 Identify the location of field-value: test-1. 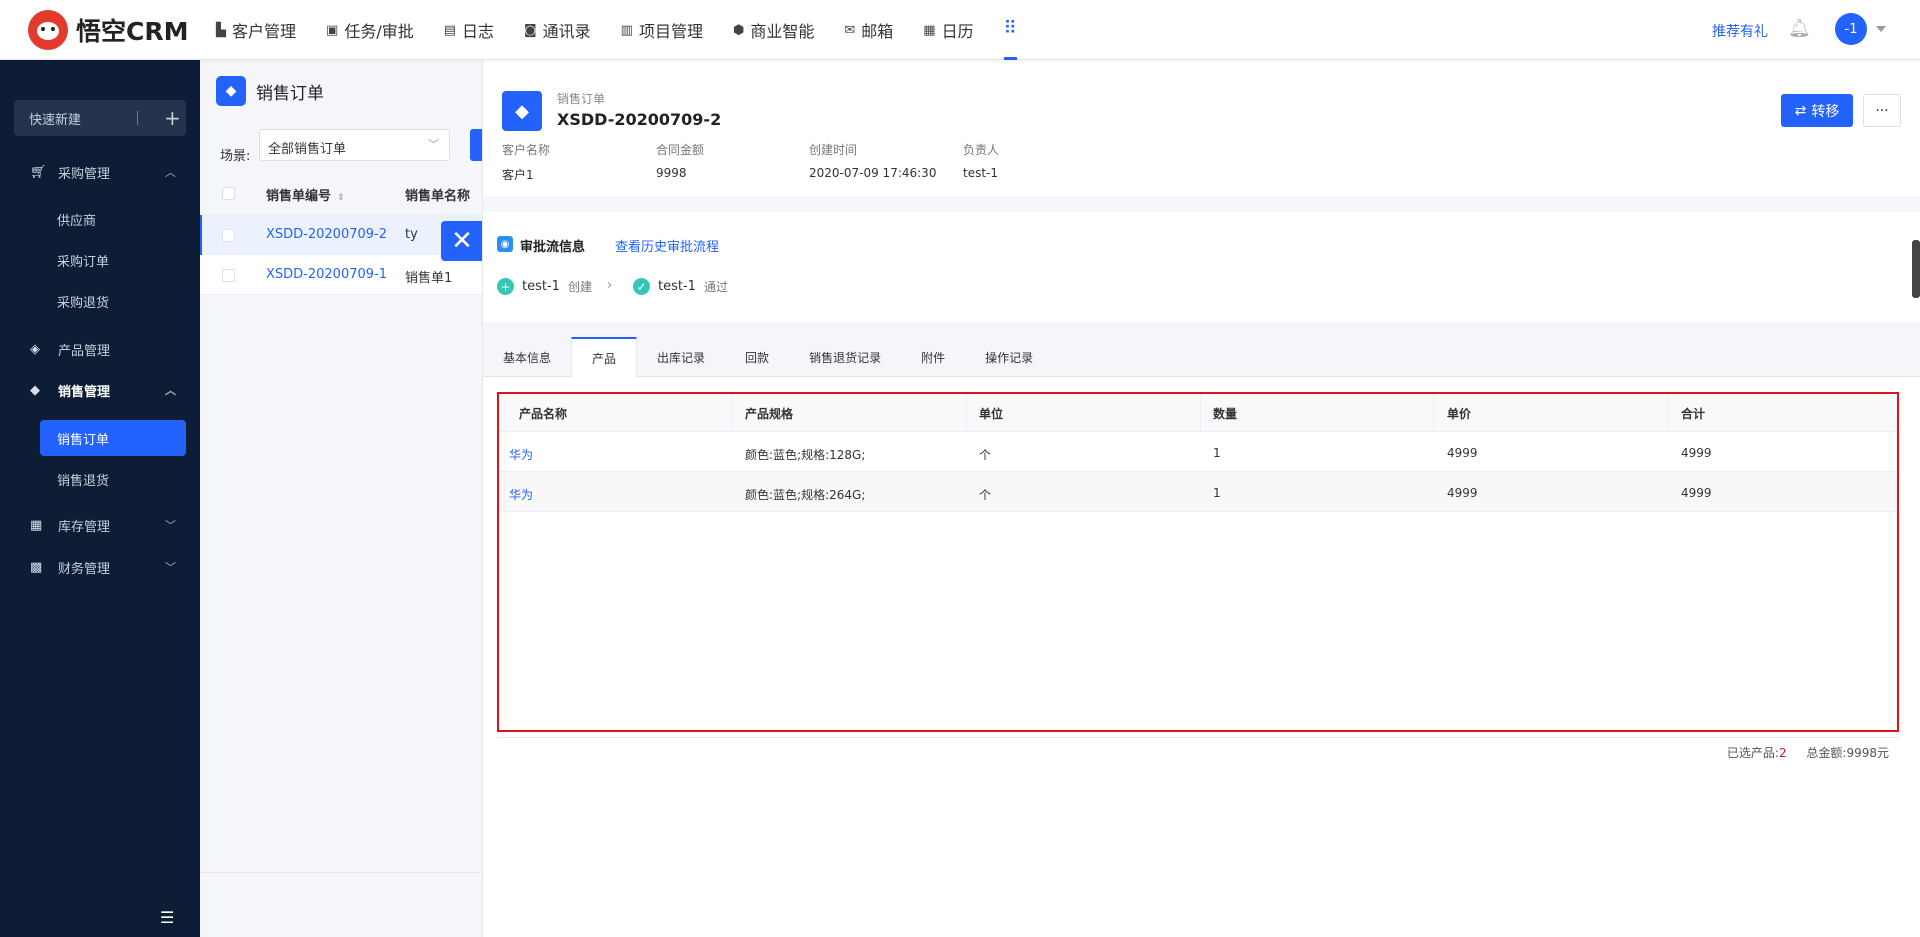
(981, 173).